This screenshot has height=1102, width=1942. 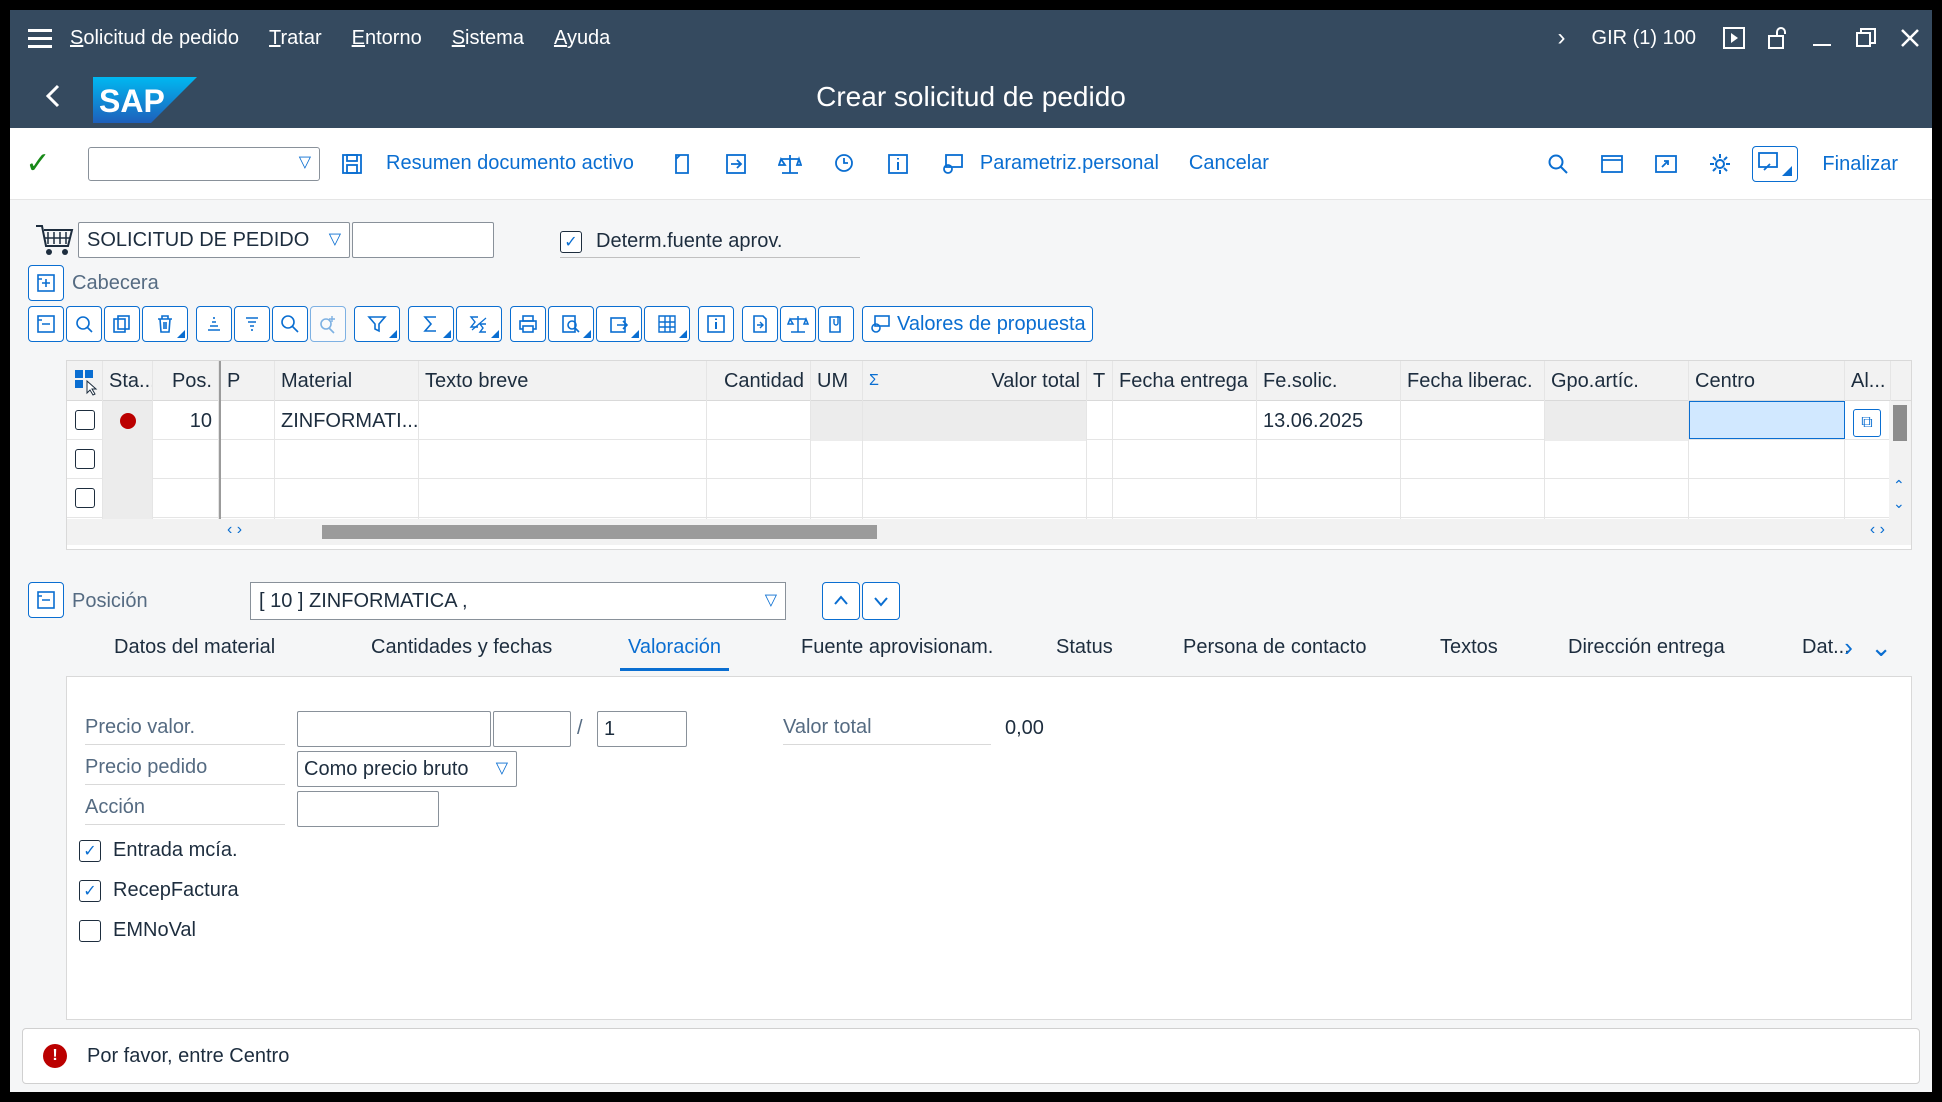 I want to click on sort-descending-icon, so click(x=252, y=324).